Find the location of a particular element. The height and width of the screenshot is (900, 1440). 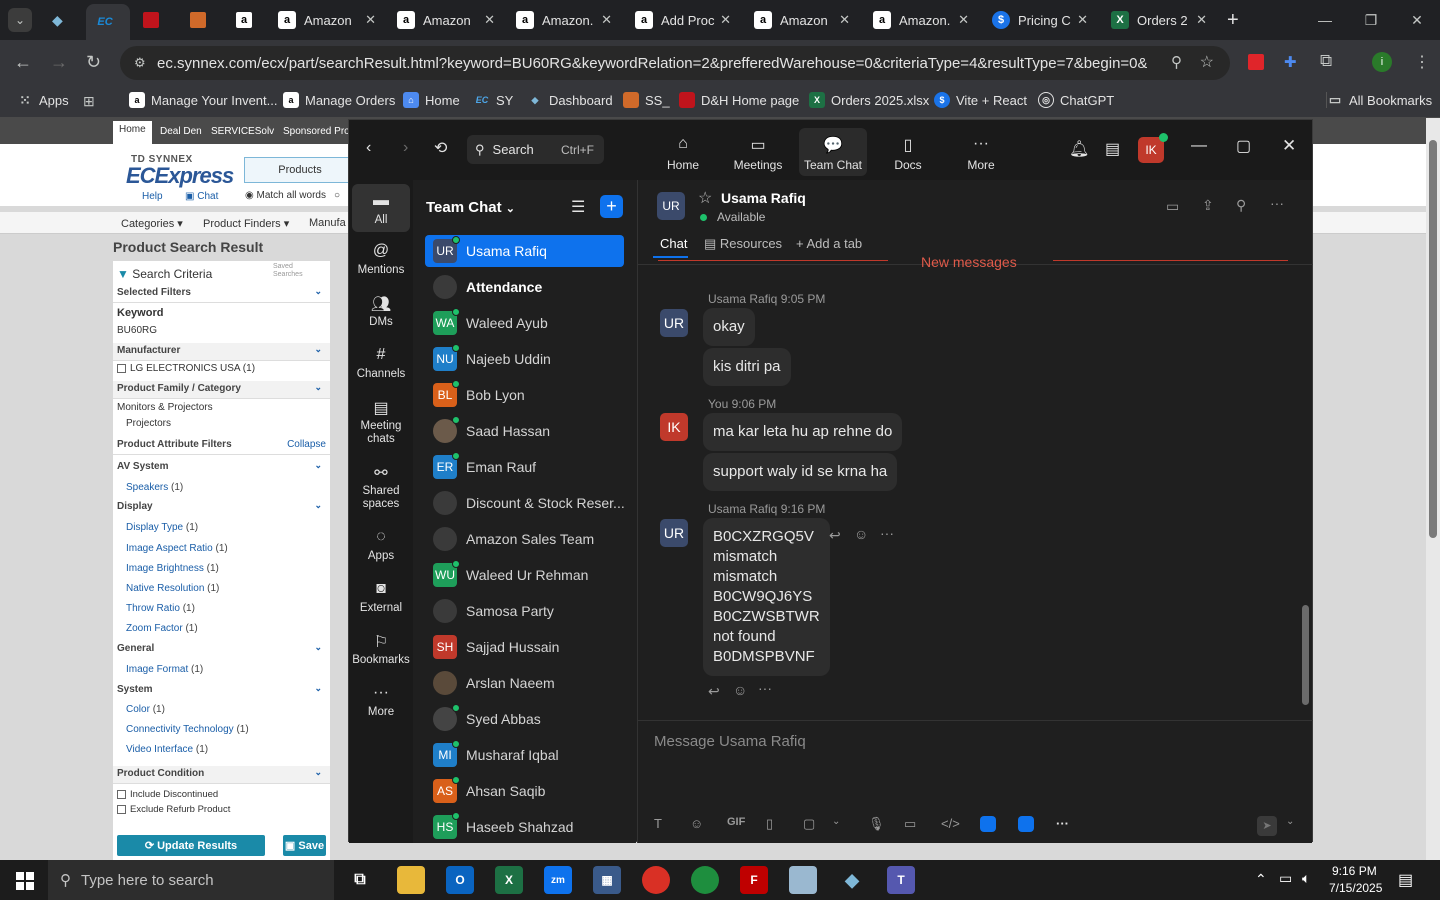

exclude-refurb-checkbox: Exclude Refurb Product is located at coordinates (173, 809).